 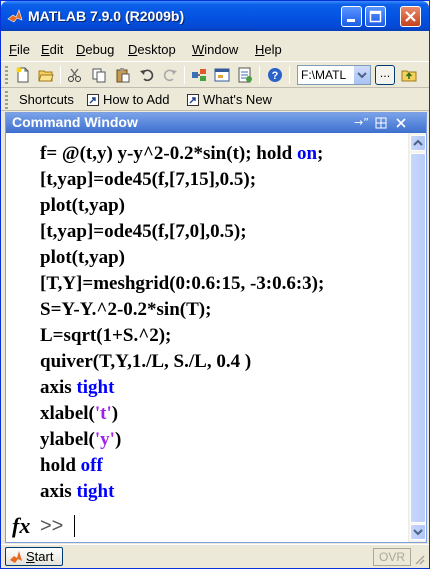 What do you see at coordinates (207, 526) in the screenshot?
I see `prompt-row: fx >>` at bounding box center [207, 526].